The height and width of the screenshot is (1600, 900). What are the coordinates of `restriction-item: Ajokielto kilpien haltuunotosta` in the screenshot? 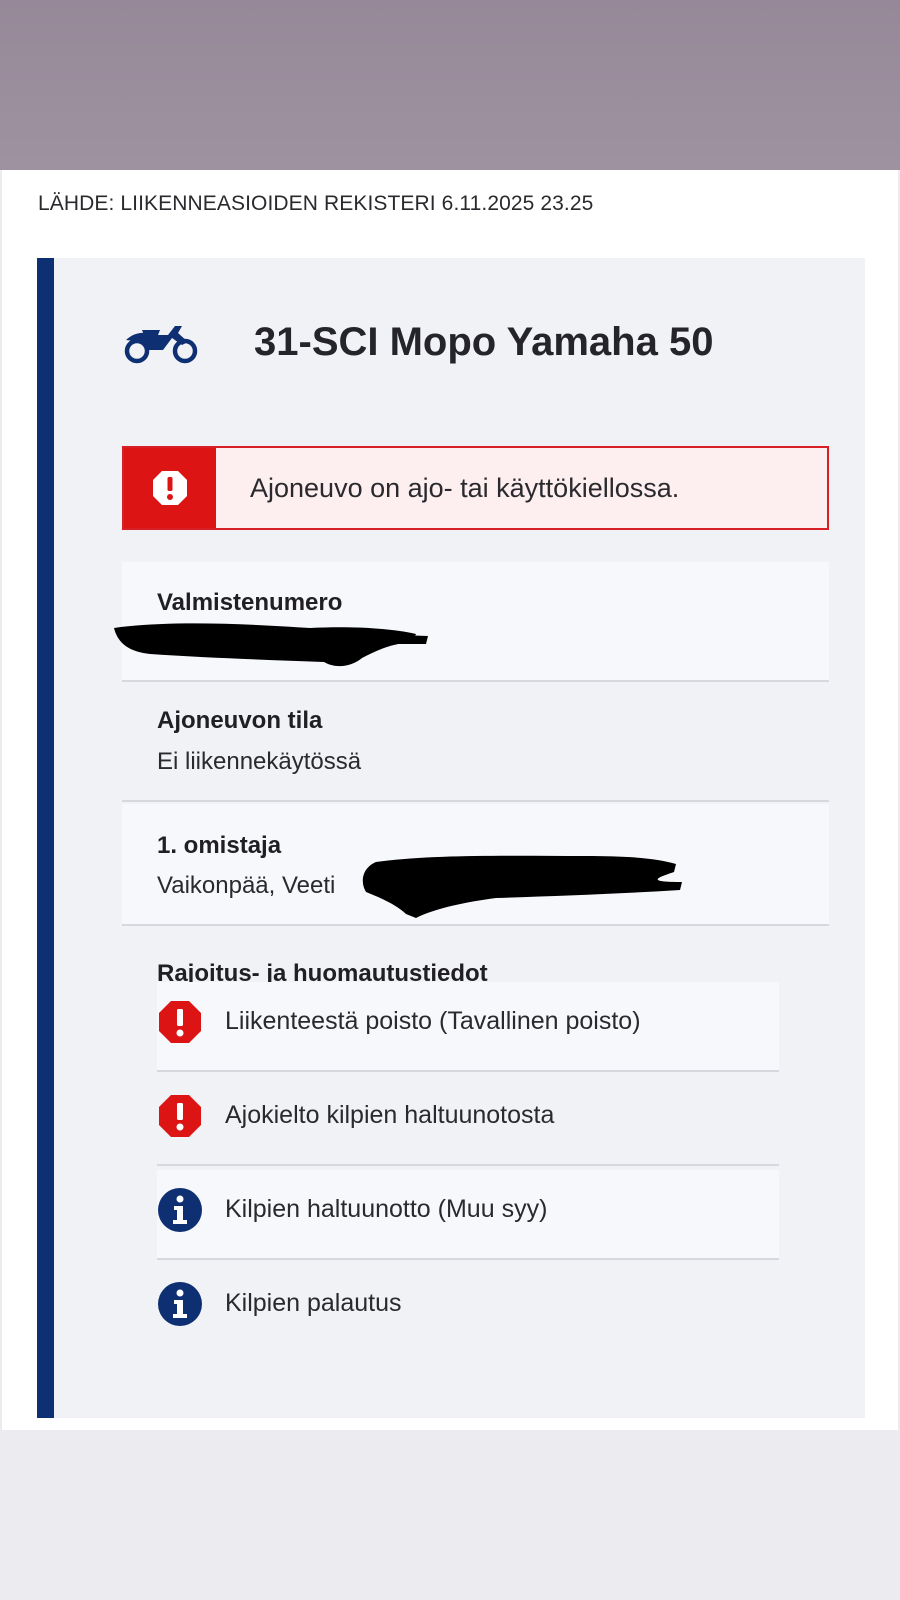 It's located at (468, 1121).